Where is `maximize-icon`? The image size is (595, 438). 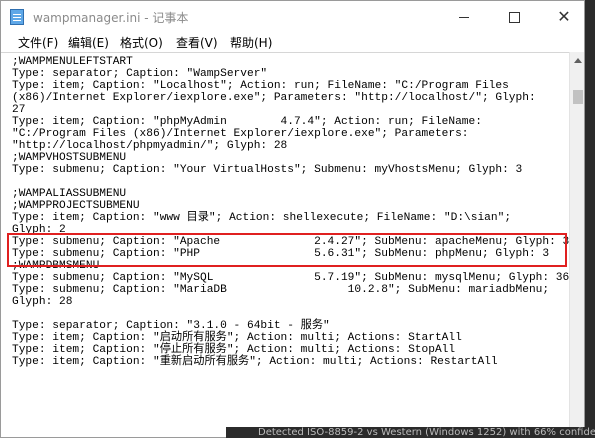
maximize-icon is located at coordinates (514, 17).